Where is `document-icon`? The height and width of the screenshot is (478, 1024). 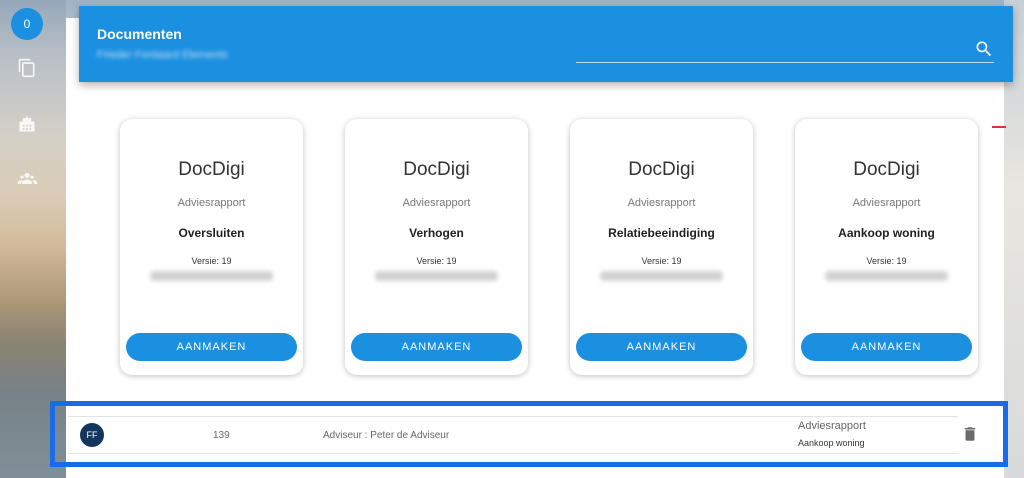 document-icon is located at coordinates (27, 68).